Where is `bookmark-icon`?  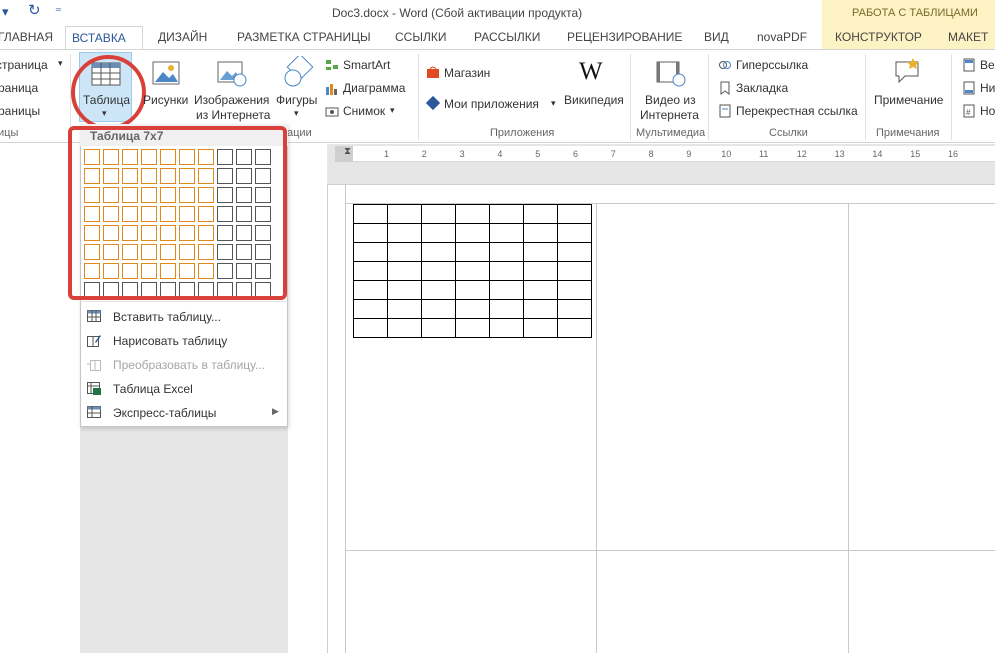 bookmark-icon is located at coordinates (725, 88).